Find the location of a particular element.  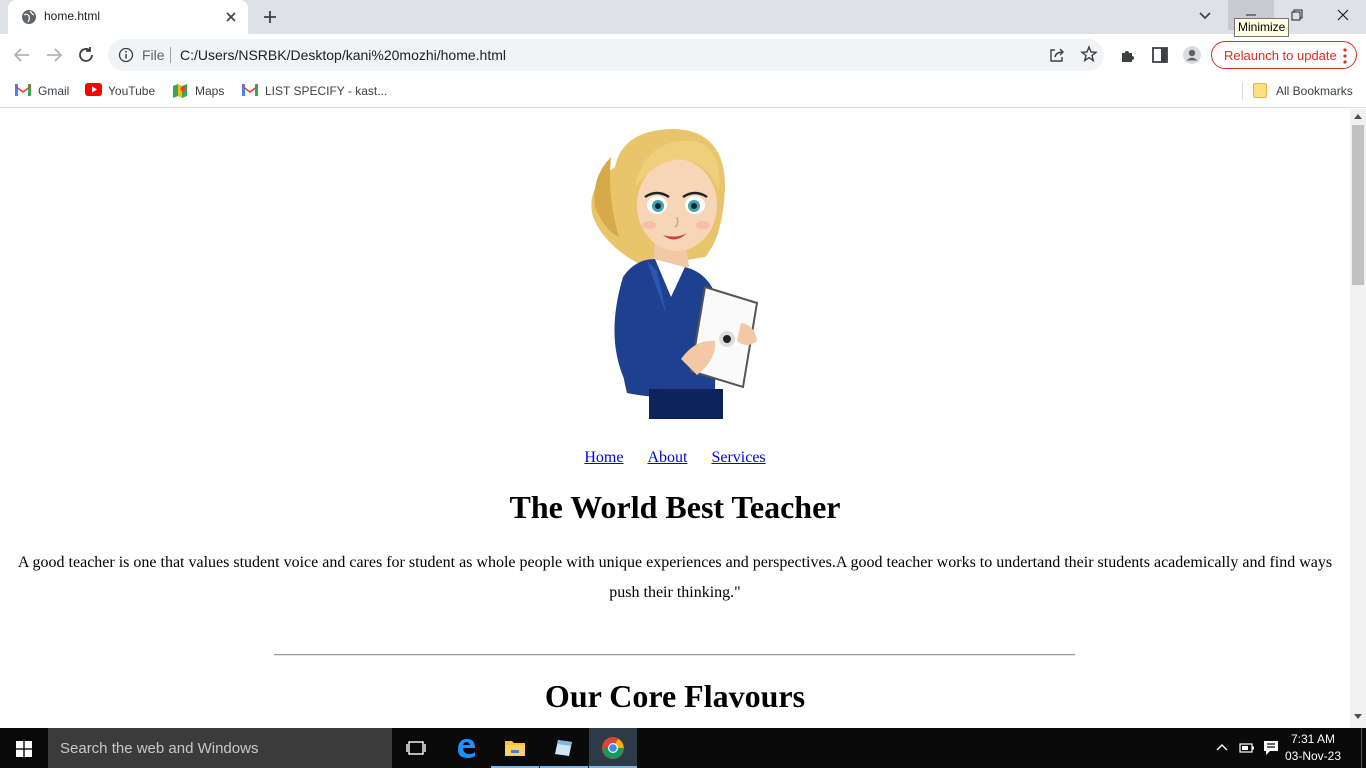

close-tab-icon is located at coordinates (231, 17).